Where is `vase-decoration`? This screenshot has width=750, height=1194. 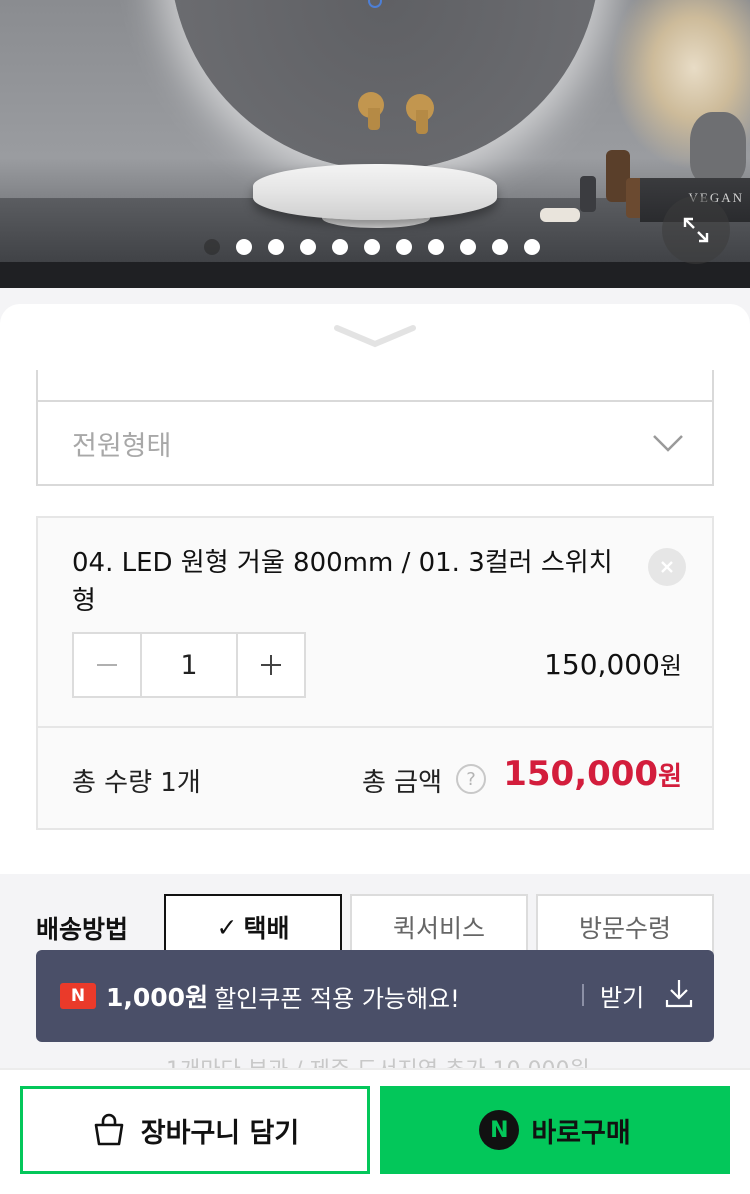 vase-decoration is located at coordinates (718, 148).